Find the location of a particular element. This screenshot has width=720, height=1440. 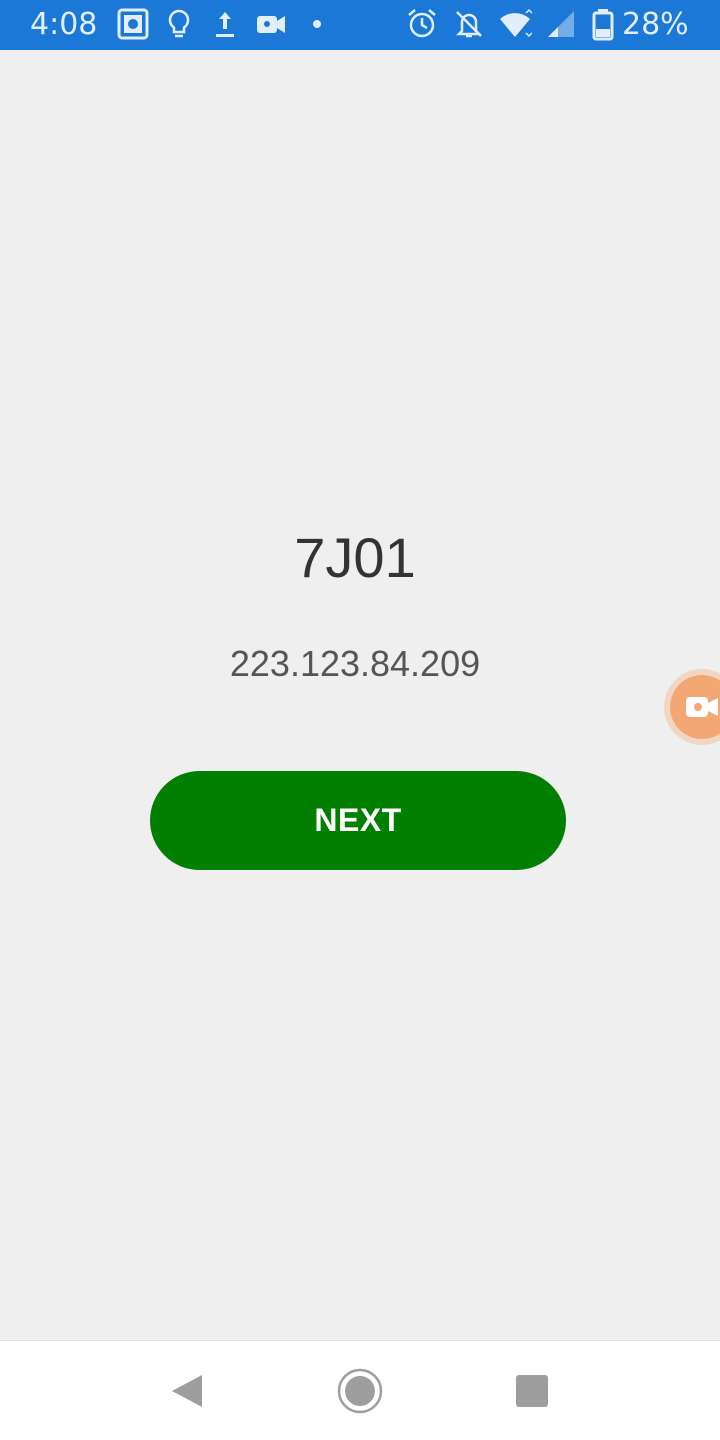

screenshot-icon is located at coordinates (133, 24).